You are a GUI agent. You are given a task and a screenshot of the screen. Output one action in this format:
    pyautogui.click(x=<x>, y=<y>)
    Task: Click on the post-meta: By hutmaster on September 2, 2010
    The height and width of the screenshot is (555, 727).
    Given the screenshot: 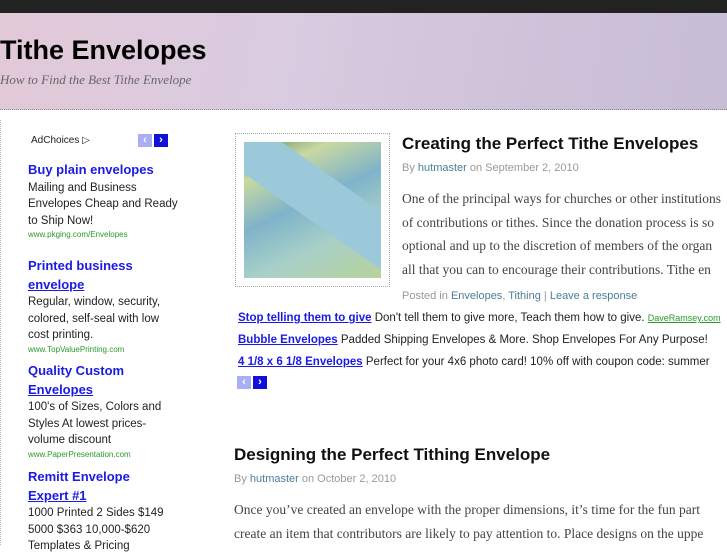 What is the action you would take?
    pyautogui.click(x=490, y=168)
    